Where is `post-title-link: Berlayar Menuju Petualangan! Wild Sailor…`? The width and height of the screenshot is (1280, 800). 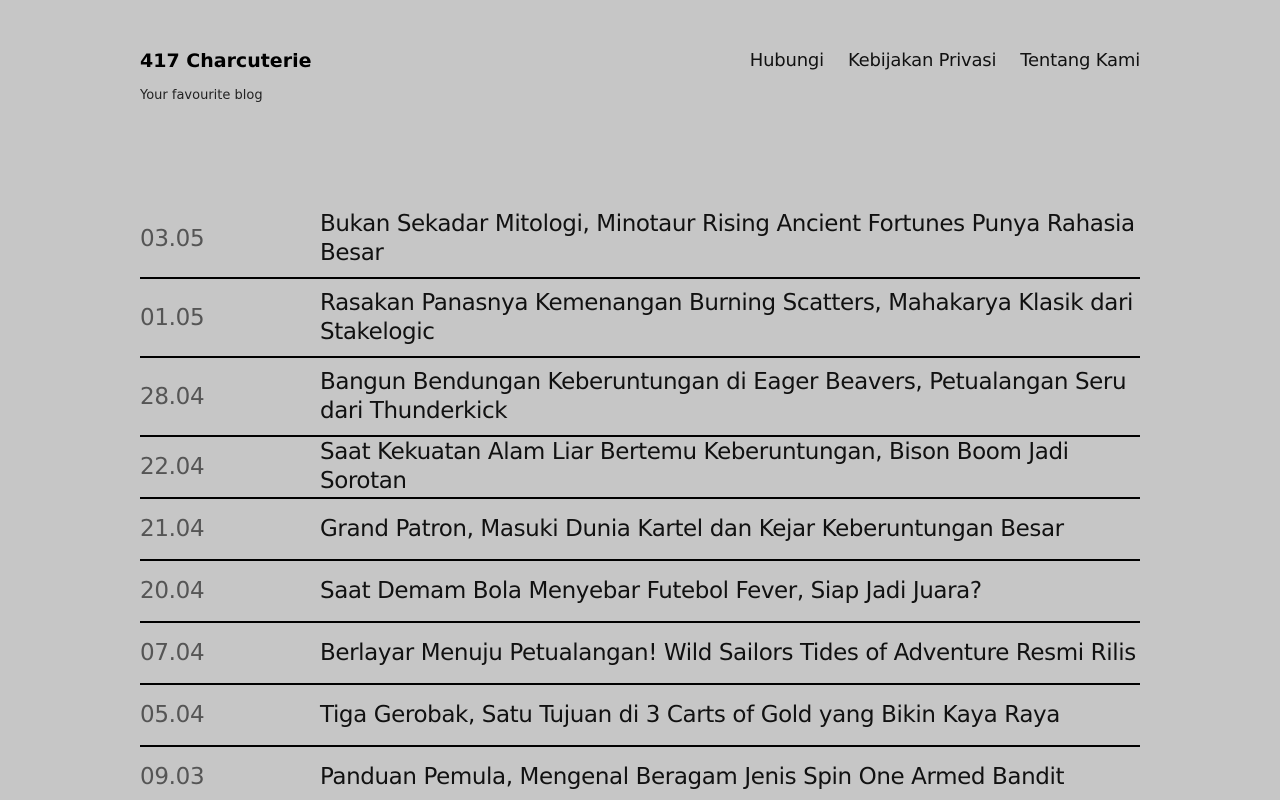 post-title-link: Berlayar Menuju Petualangan! Wild Sailor… is located at coordinates (730, 653).